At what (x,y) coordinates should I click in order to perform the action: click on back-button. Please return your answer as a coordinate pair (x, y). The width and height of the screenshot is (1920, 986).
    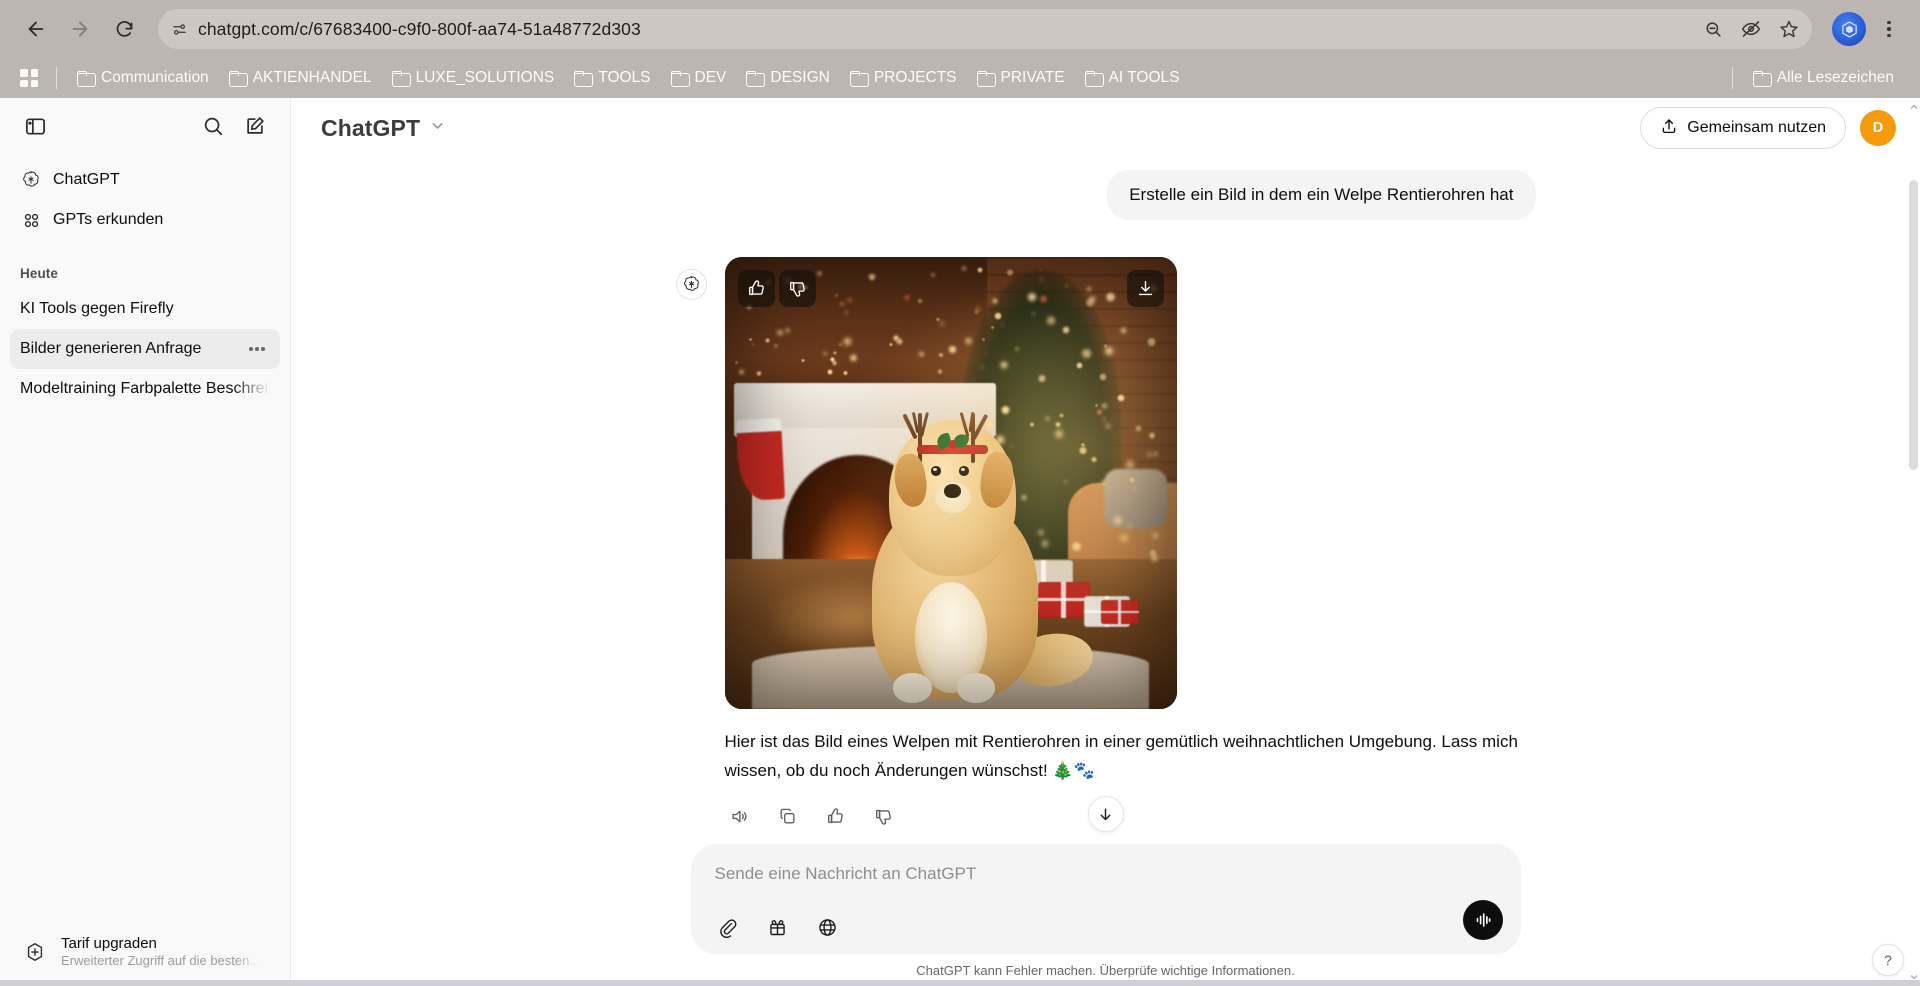
    Looking at the image, I should click on (36, 29).